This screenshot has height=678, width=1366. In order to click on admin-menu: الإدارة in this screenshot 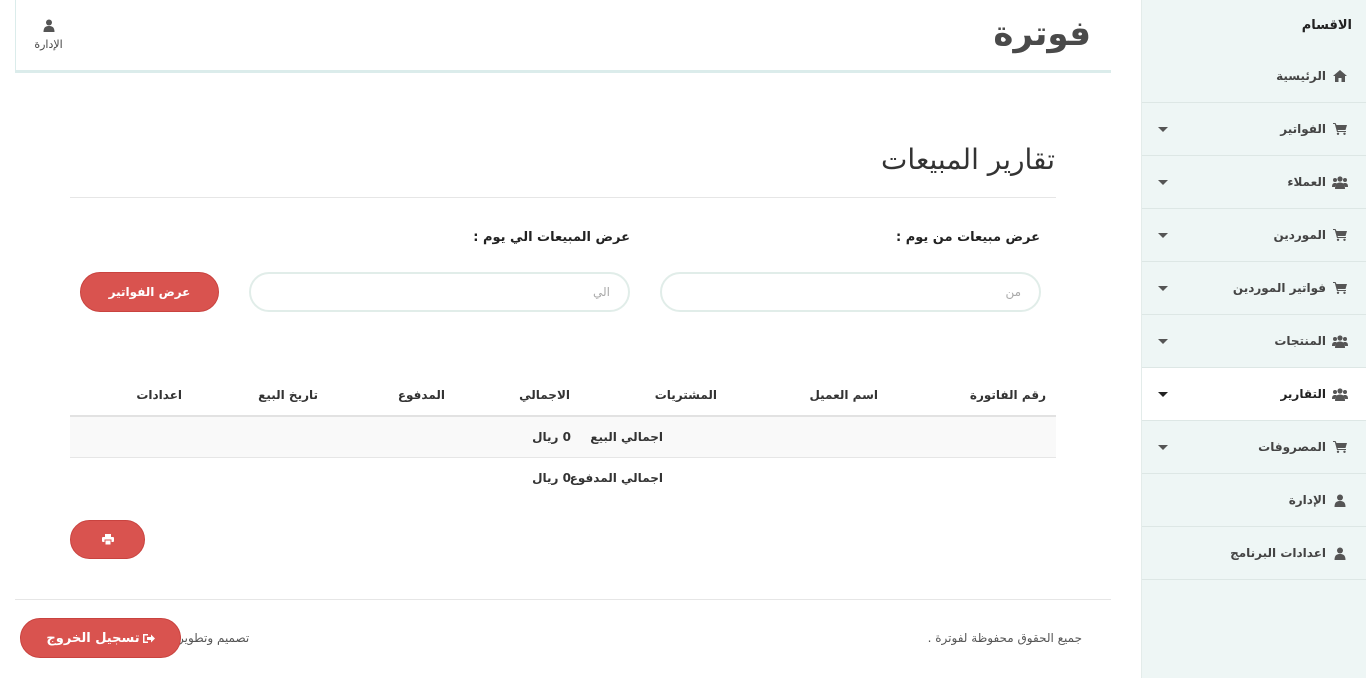, I will do `click(48, 35)`.